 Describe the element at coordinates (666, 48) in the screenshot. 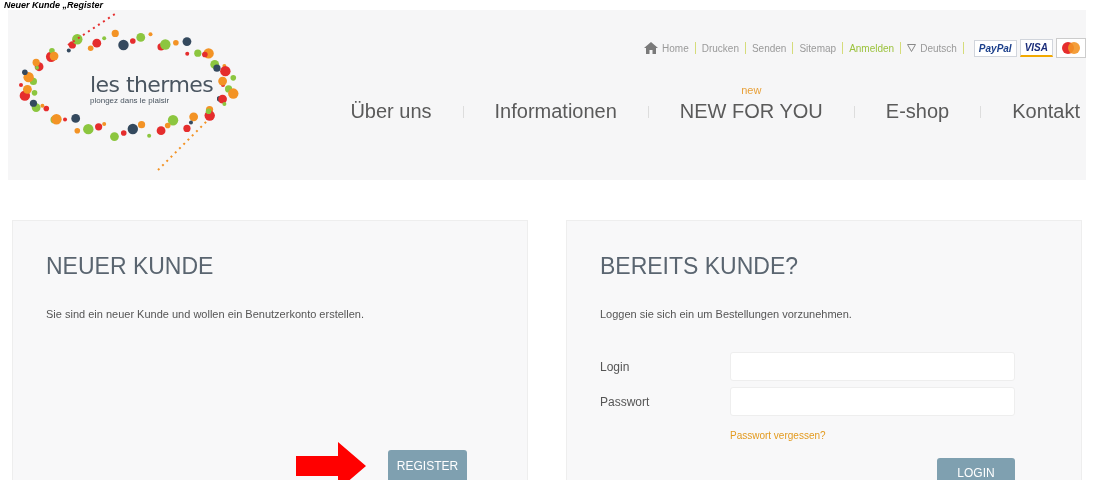

I see `top-link: Home` at that location.